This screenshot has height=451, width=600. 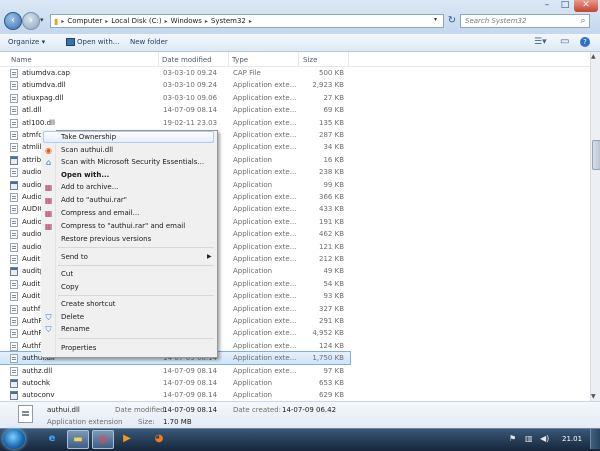 What do you see at coordinates (593, 396) in the screenshot?
I see `scroll-down-arrow-icon: ▼` at bounding box center [593, 396].